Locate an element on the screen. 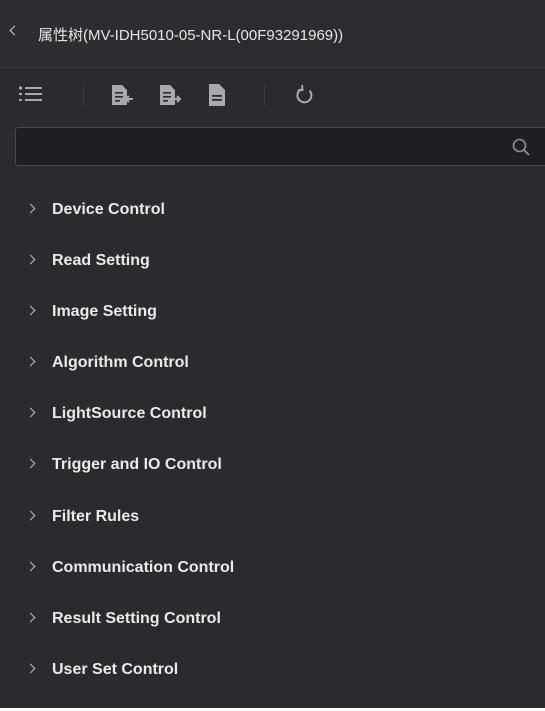  tree-item-label: Algorithm Control is located at coordinates (120, 363).